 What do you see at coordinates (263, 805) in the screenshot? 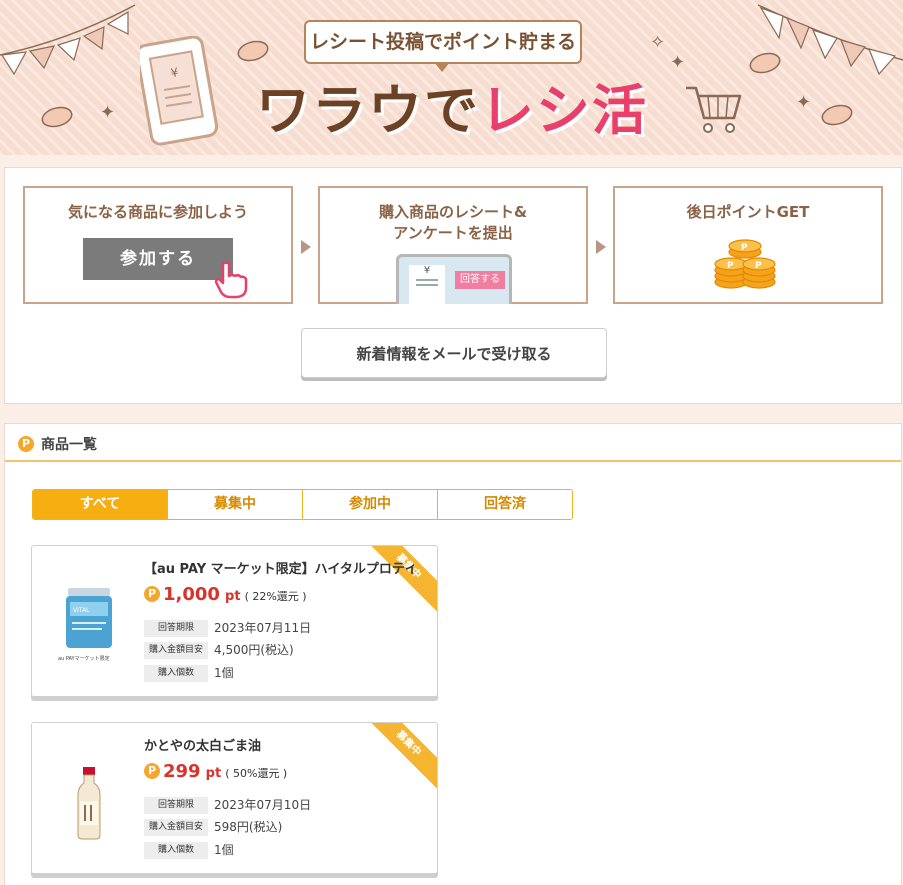
I see `info-value: 2023年07月10日` at bounding box center [263, 805].